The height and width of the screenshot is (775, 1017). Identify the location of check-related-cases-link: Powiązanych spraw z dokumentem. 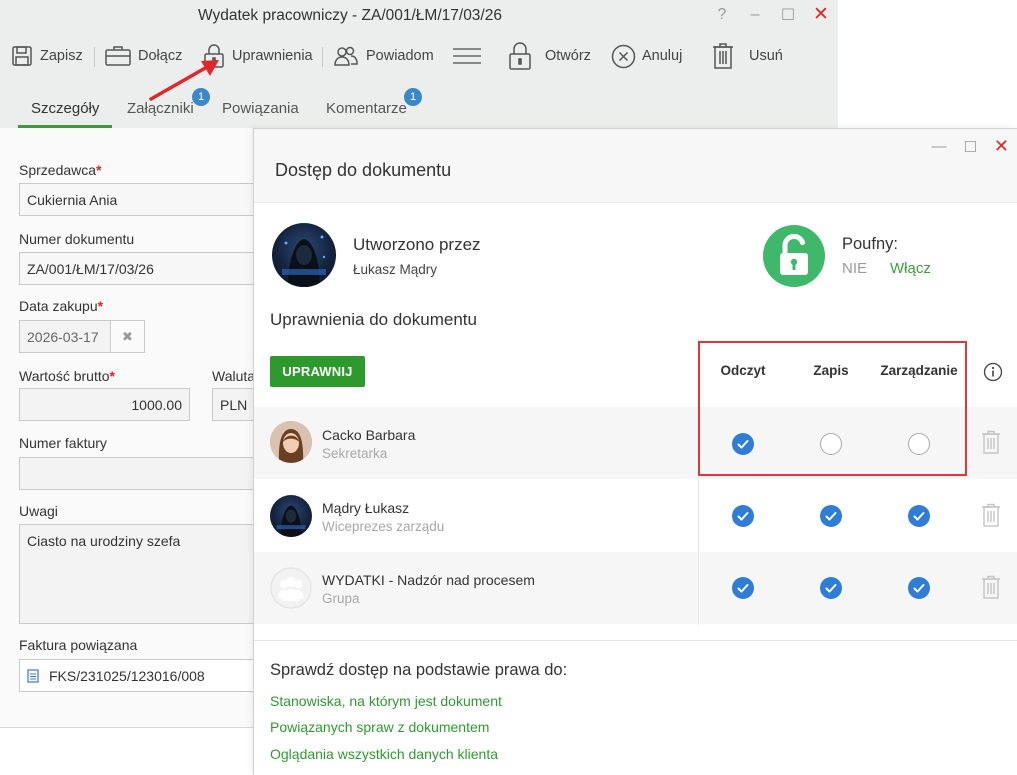
(379, 727).